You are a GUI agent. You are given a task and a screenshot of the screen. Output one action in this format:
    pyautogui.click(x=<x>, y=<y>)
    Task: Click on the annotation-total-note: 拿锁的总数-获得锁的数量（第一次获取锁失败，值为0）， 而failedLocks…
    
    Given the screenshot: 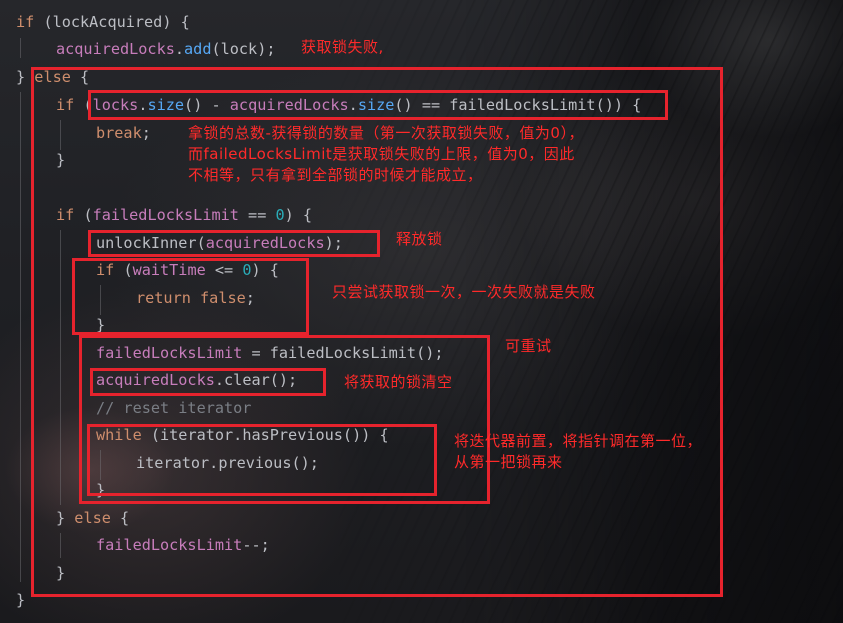 What is the action you would take?
    pyautogui.click(x=386, y=154)
    